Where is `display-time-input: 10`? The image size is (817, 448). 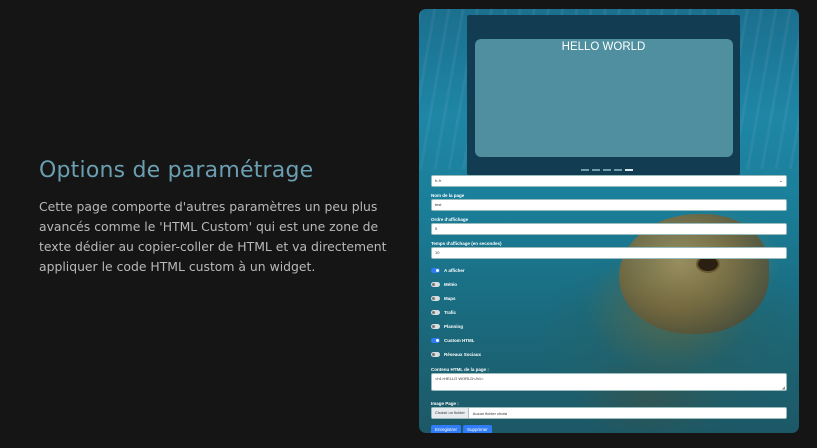 display-time-input: 10 is located at coordinates (609, 253).